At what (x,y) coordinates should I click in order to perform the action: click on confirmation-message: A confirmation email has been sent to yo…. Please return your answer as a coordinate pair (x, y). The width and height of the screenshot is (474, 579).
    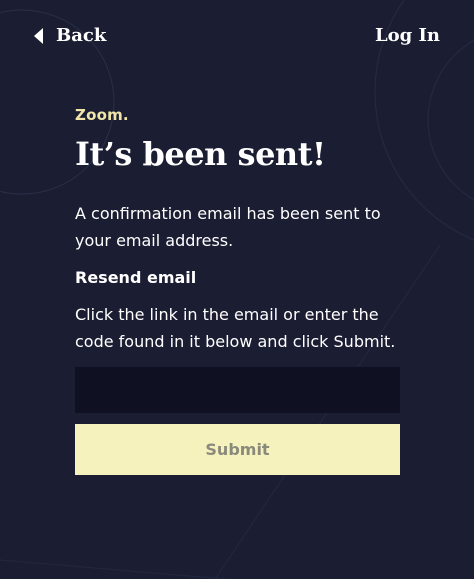
    Looking at the image, I should click on (228, 227).